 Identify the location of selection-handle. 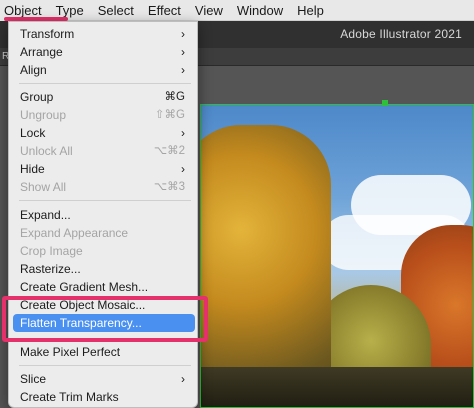
(385, 103).